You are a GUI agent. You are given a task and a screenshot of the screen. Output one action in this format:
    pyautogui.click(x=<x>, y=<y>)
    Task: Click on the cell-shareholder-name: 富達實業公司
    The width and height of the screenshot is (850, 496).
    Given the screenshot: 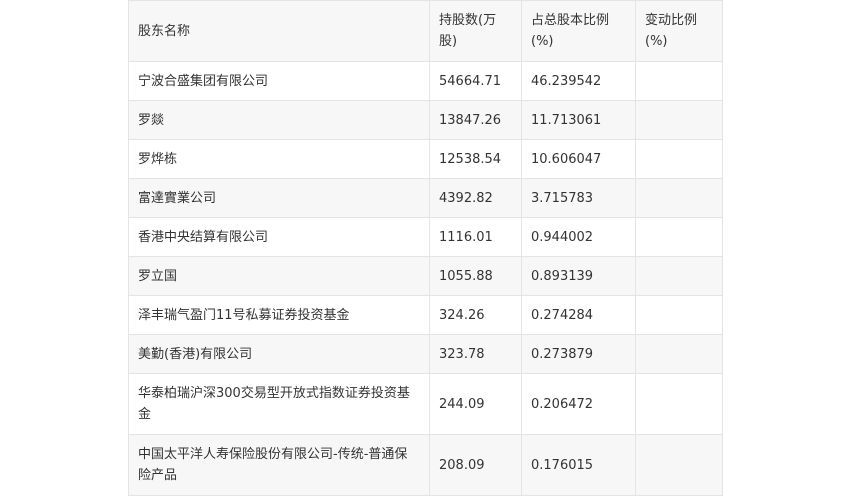 What is the action you would take?
    pyautogui.click(x=279, y=198)
    